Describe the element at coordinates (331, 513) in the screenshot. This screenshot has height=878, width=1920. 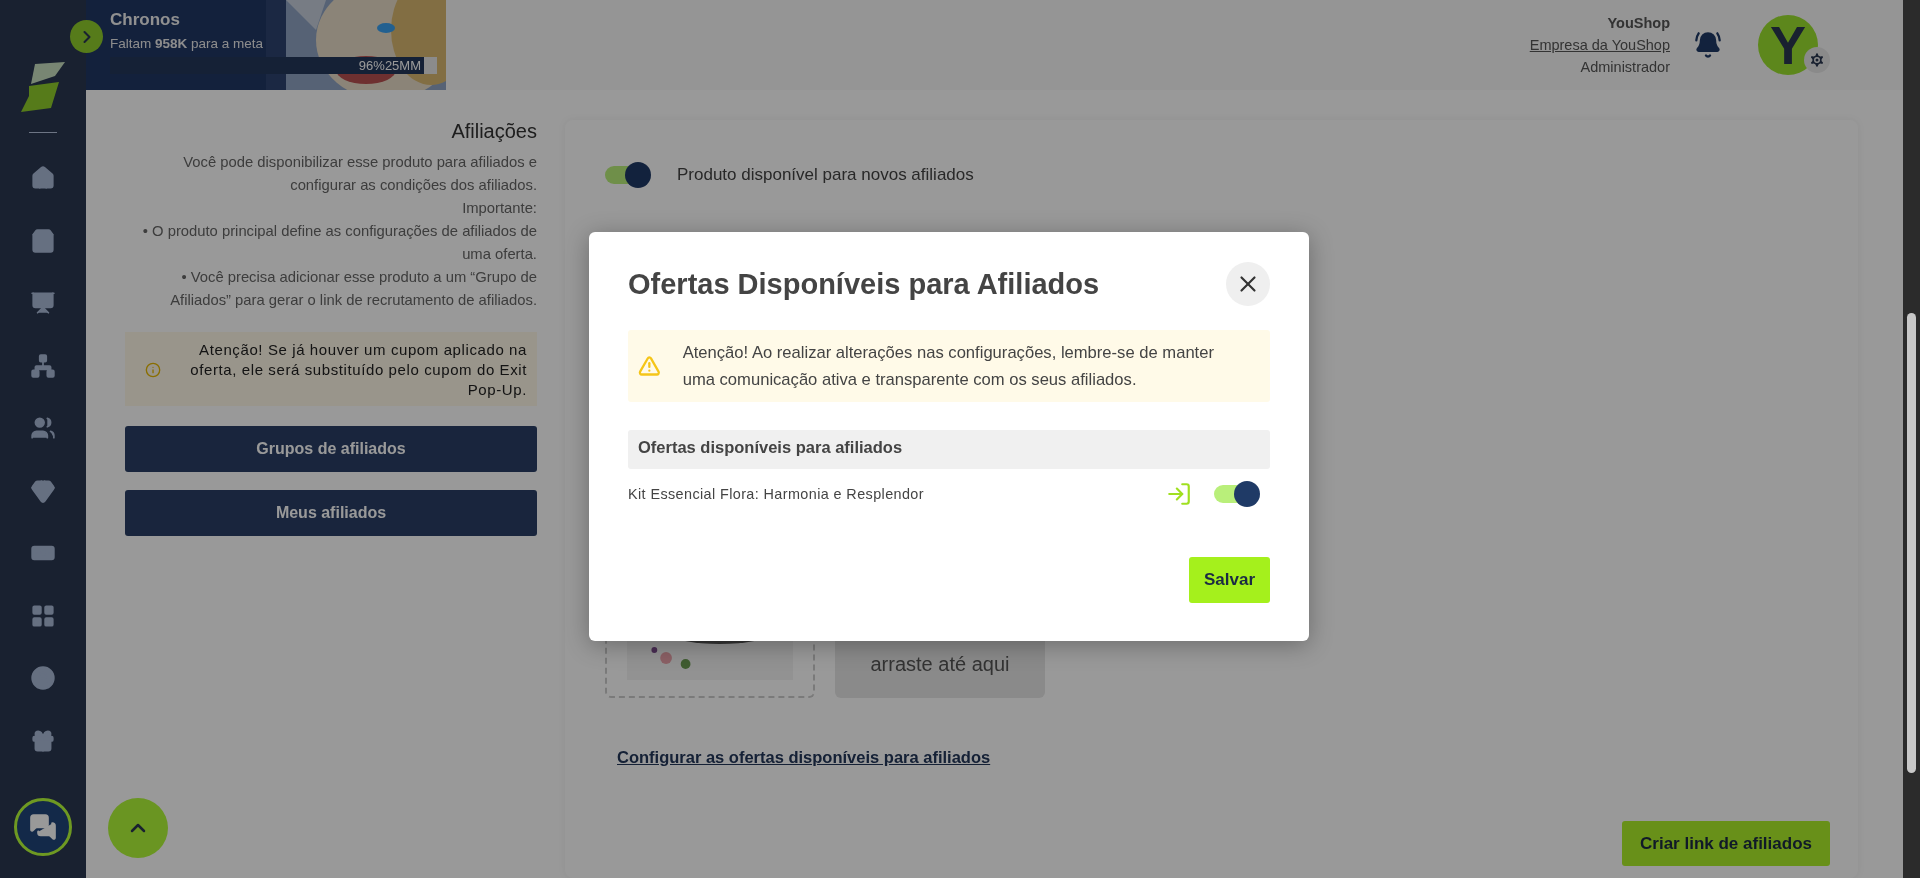
I see `affiliates-button: Meus afiliados` at that location.